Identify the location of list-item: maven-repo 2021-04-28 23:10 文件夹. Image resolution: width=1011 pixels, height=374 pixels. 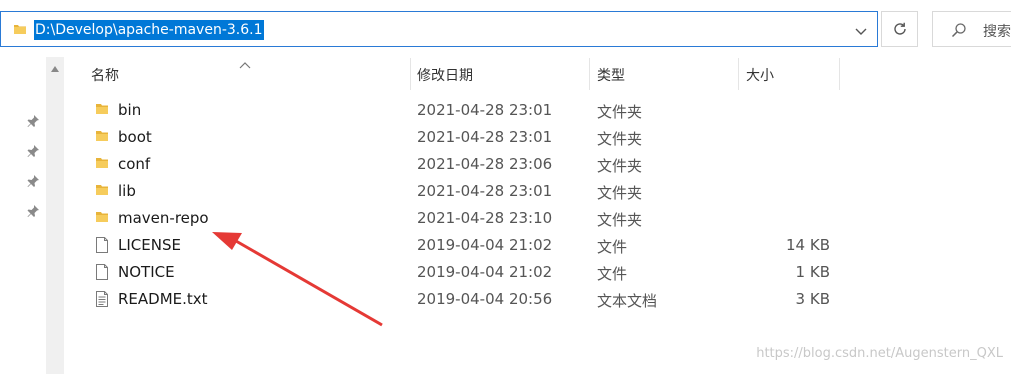
(466, 218).